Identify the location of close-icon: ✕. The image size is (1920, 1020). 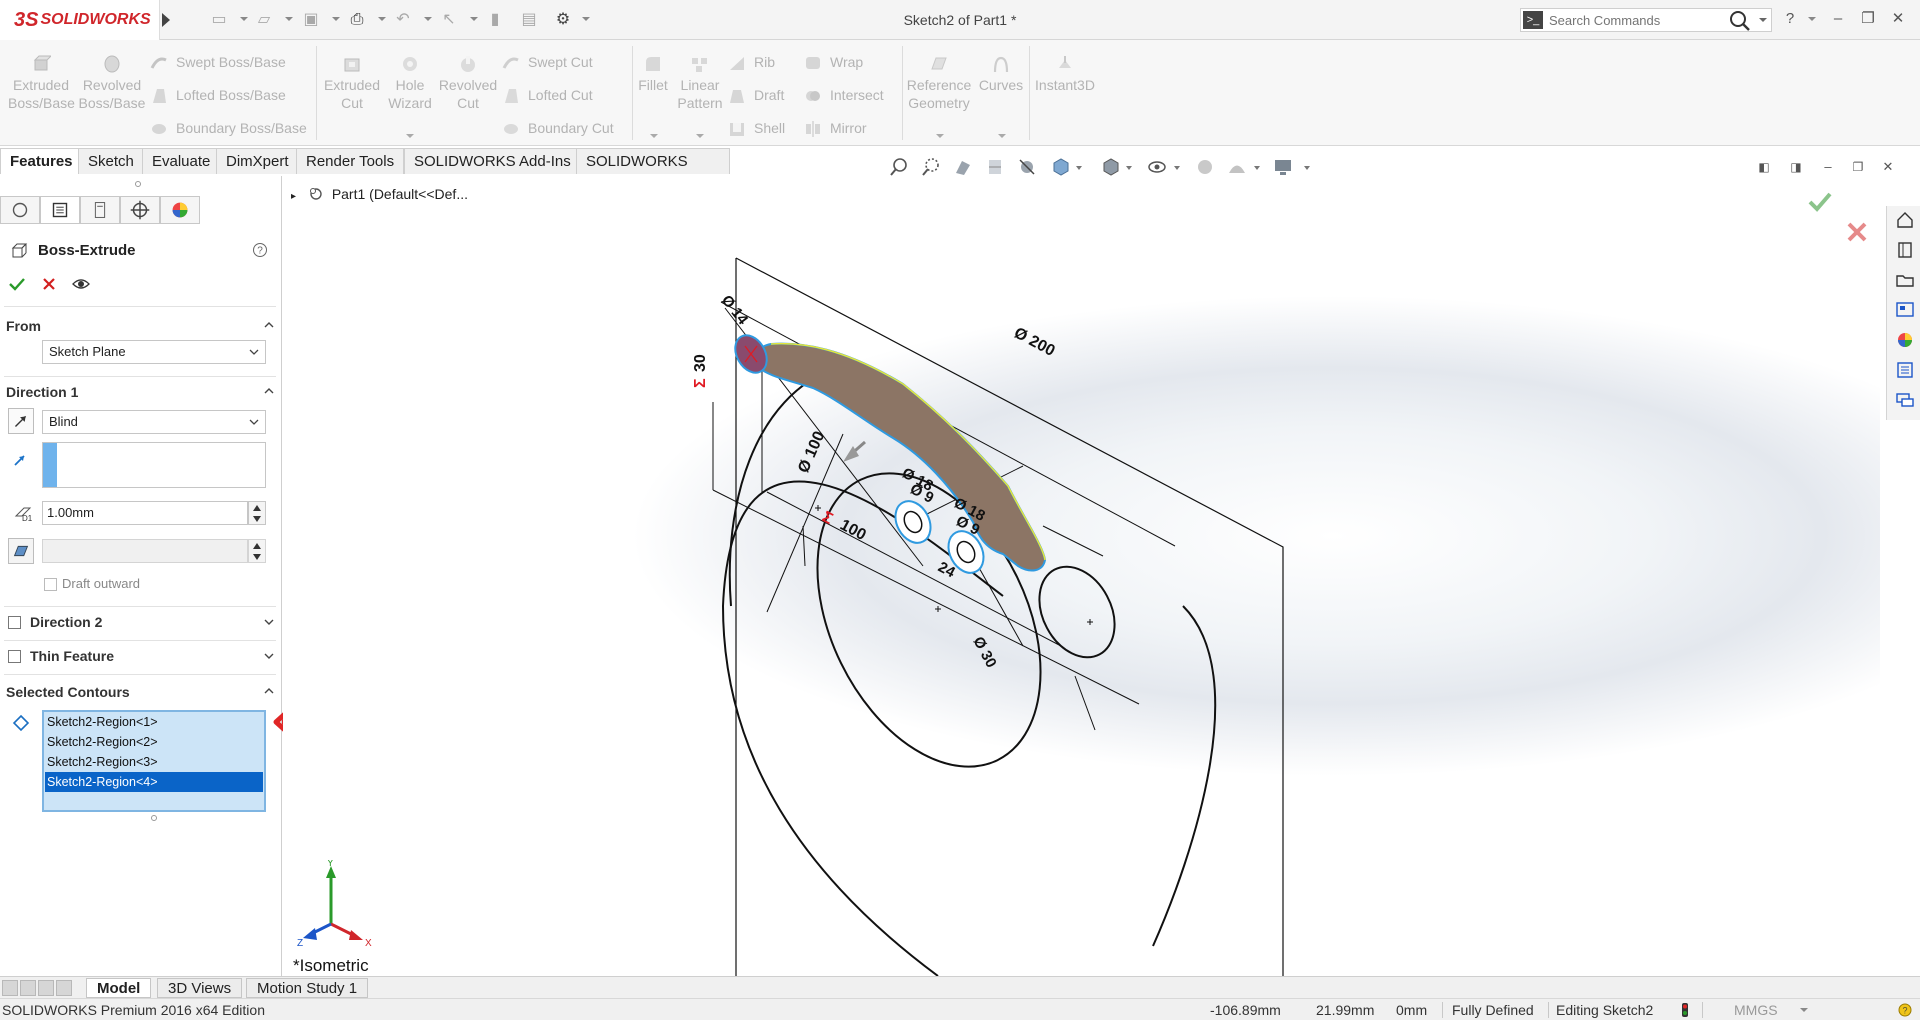
(1898, 20).